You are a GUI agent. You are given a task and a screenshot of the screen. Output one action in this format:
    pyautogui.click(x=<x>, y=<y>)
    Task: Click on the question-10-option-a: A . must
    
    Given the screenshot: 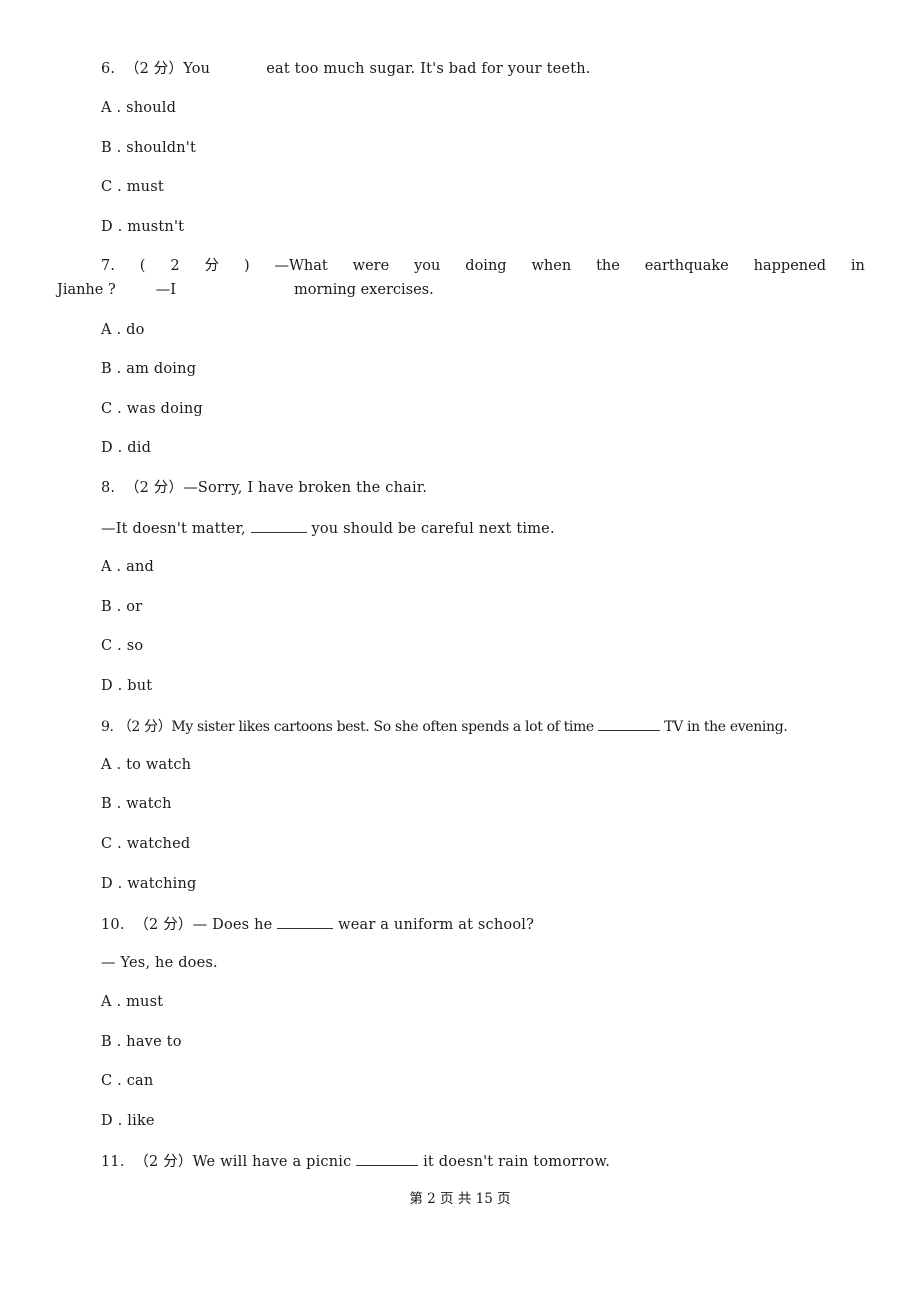 What is the action you would take?
    pyautogui.click(x=132, y=1002)
    